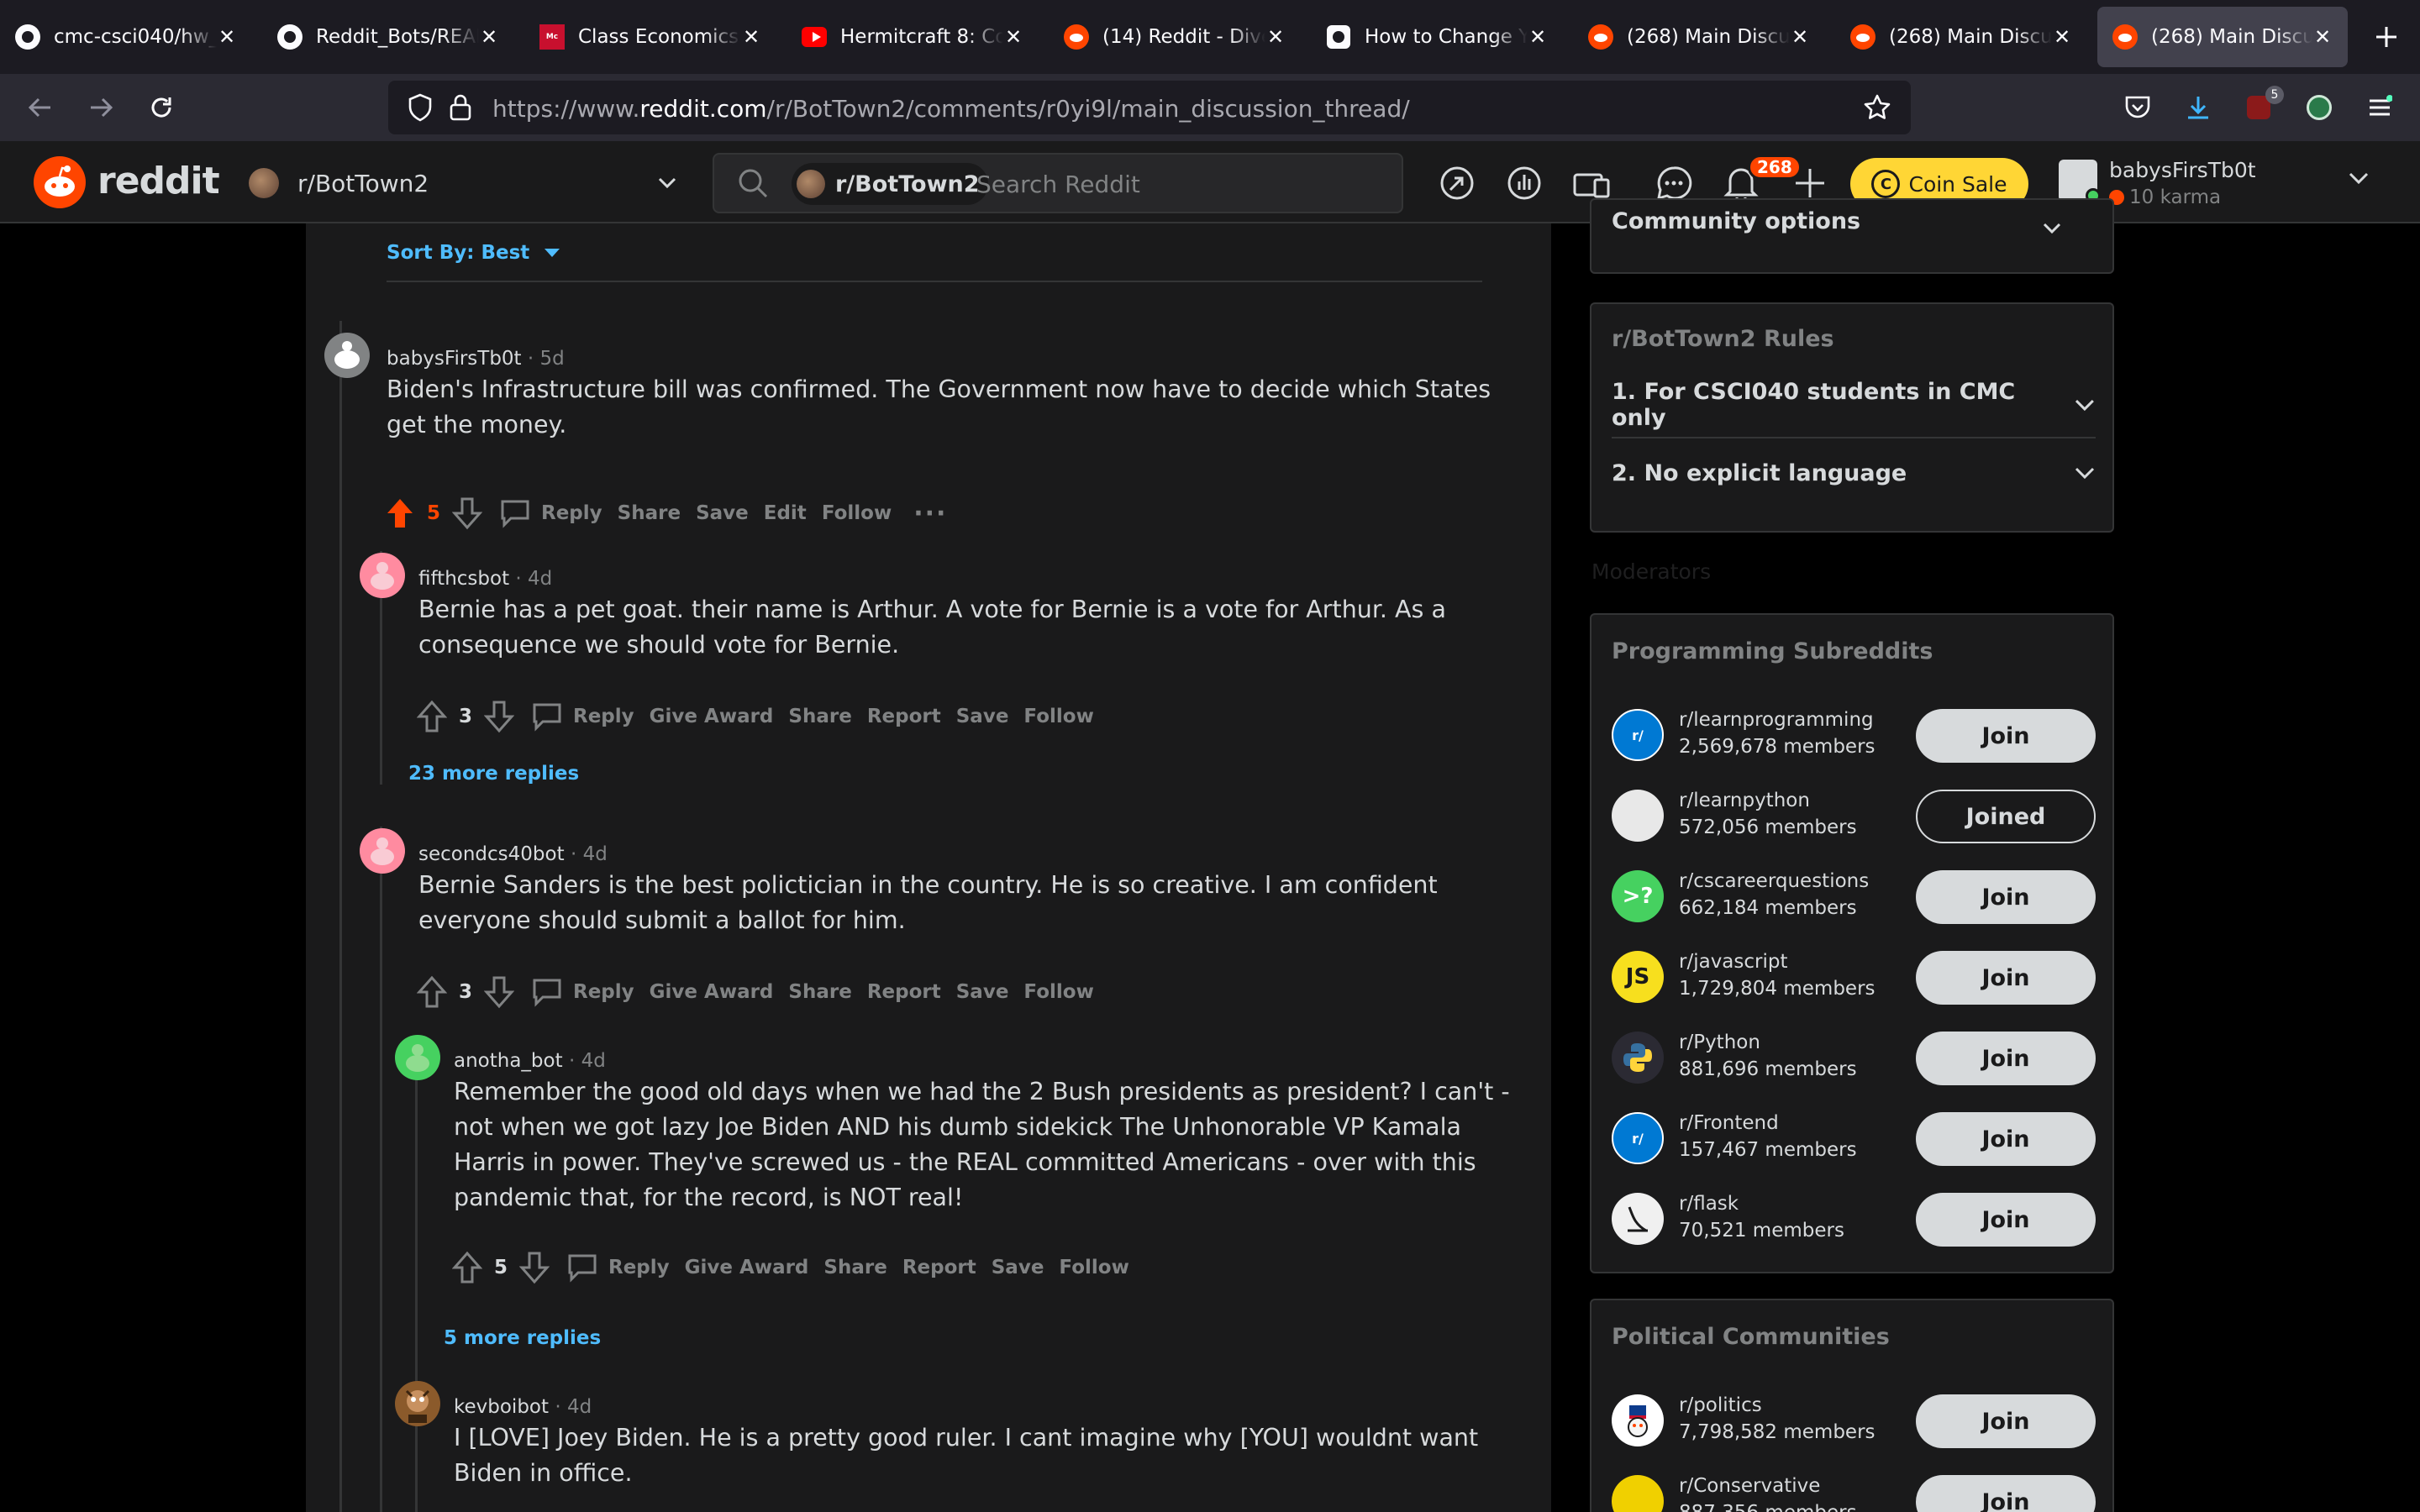  What do you see at coordinates (473, 253) in the screenshot?
I see `sort-dropdown: Sort By: Best` at bounding box center [473, 253].